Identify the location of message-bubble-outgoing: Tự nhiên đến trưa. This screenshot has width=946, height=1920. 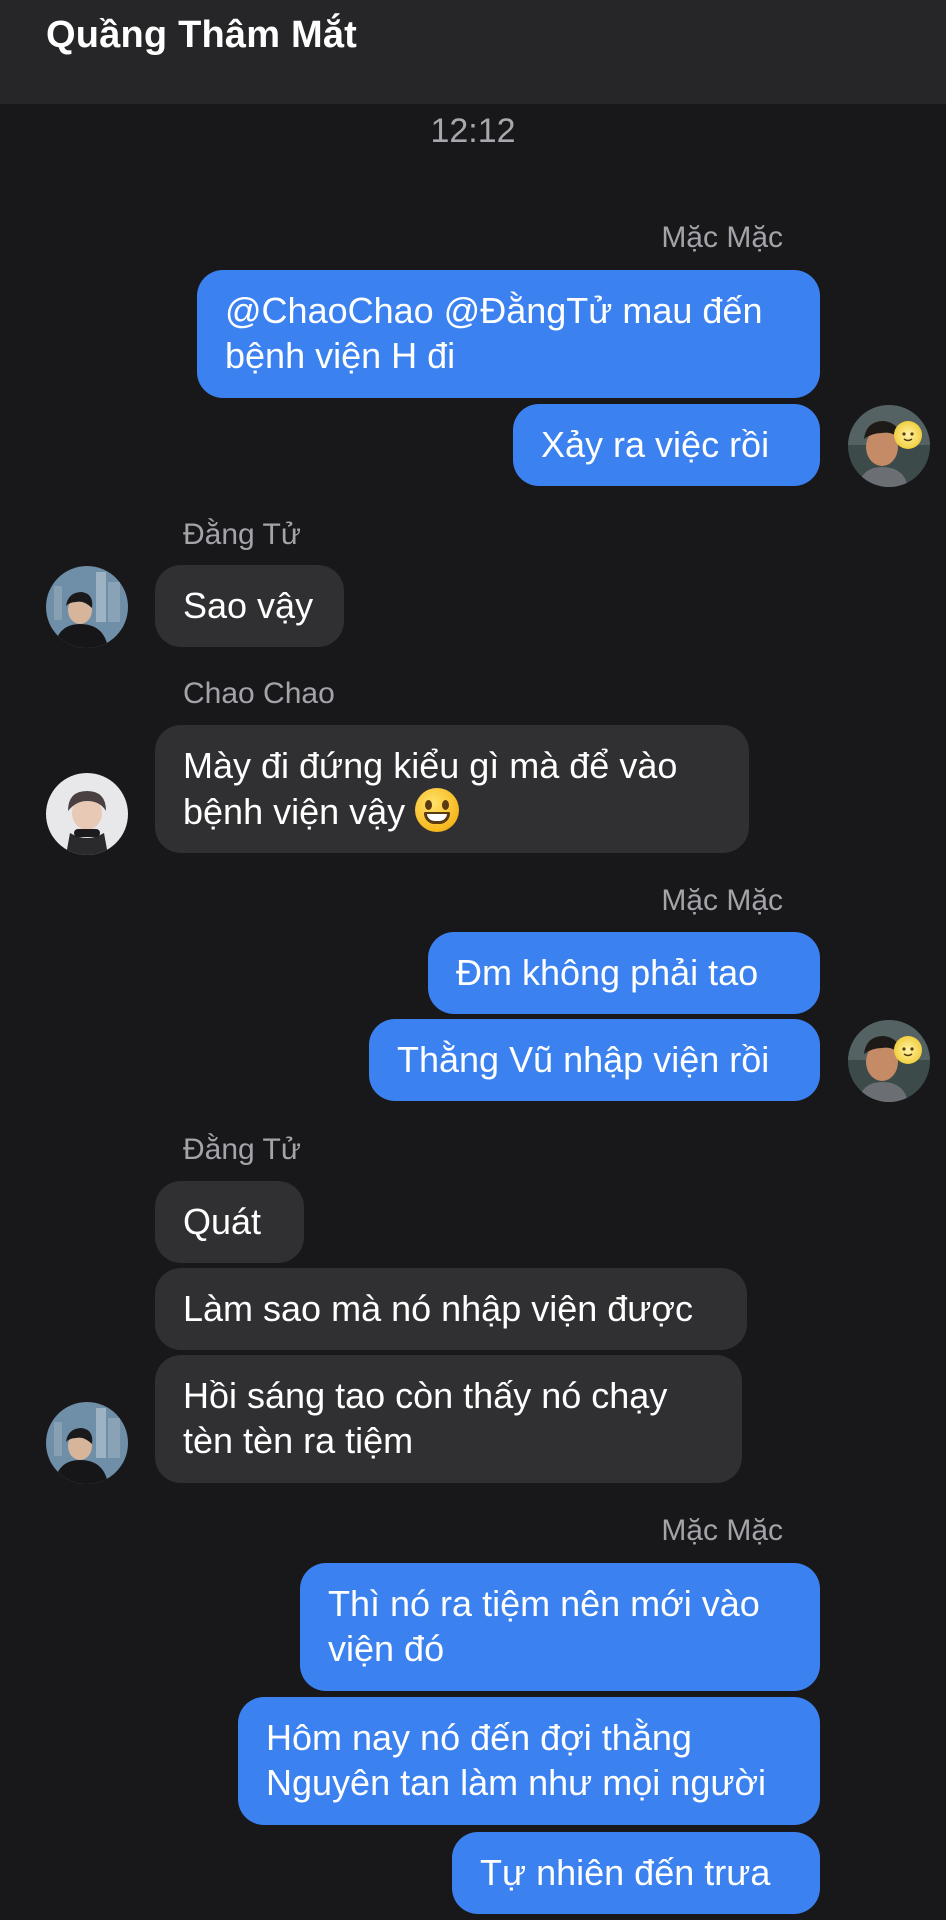
(636, 1873).